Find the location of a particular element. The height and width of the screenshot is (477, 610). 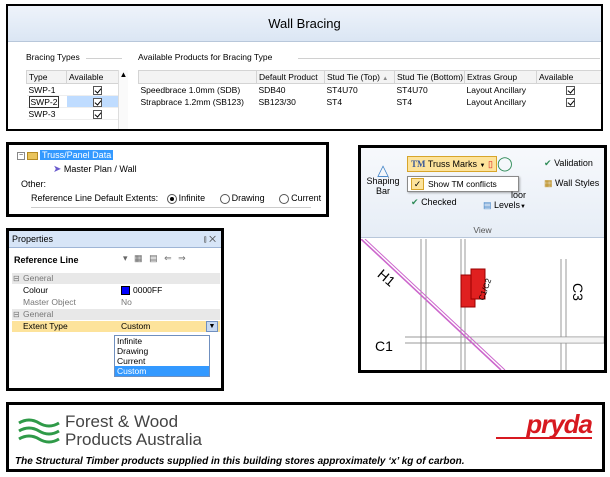

floor-button: loor is located at coordinates (518, 195).